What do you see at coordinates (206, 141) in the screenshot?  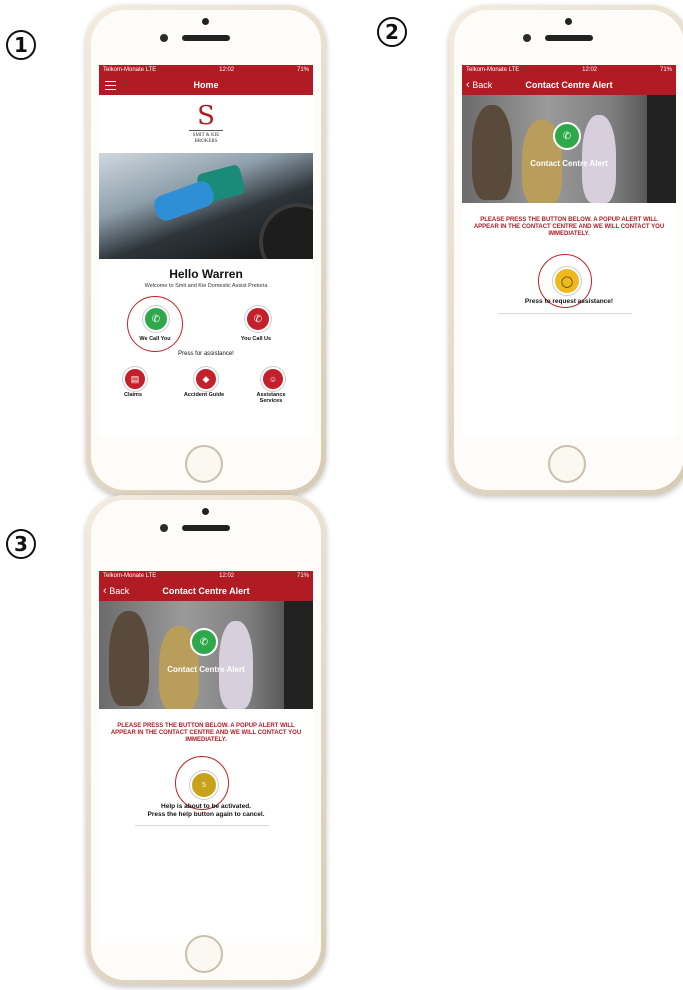 I see `logo-line2: BROKERS` at bounding box center [206, 141].